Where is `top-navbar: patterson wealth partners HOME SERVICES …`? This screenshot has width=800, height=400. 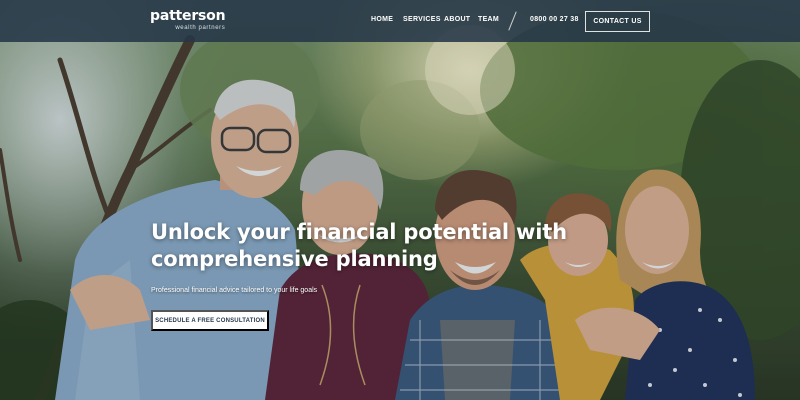 top-navbar: patterson wealth partners HOME SERVICES … is located at coordinates (400, 21).